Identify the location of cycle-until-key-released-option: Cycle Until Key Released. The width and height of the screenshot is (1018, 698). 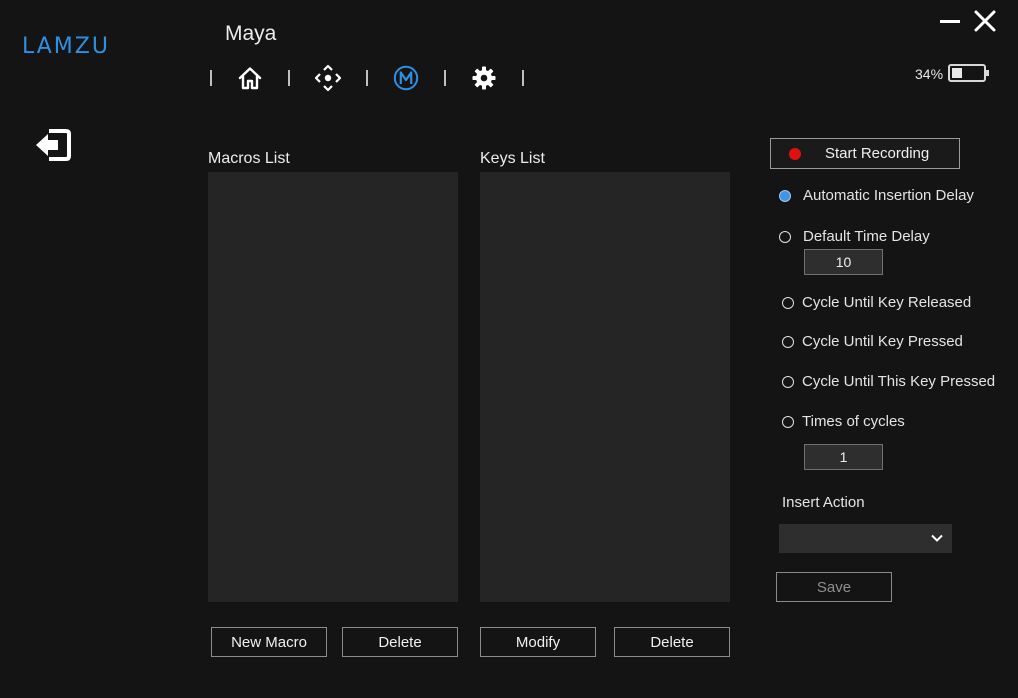
(876, 302).